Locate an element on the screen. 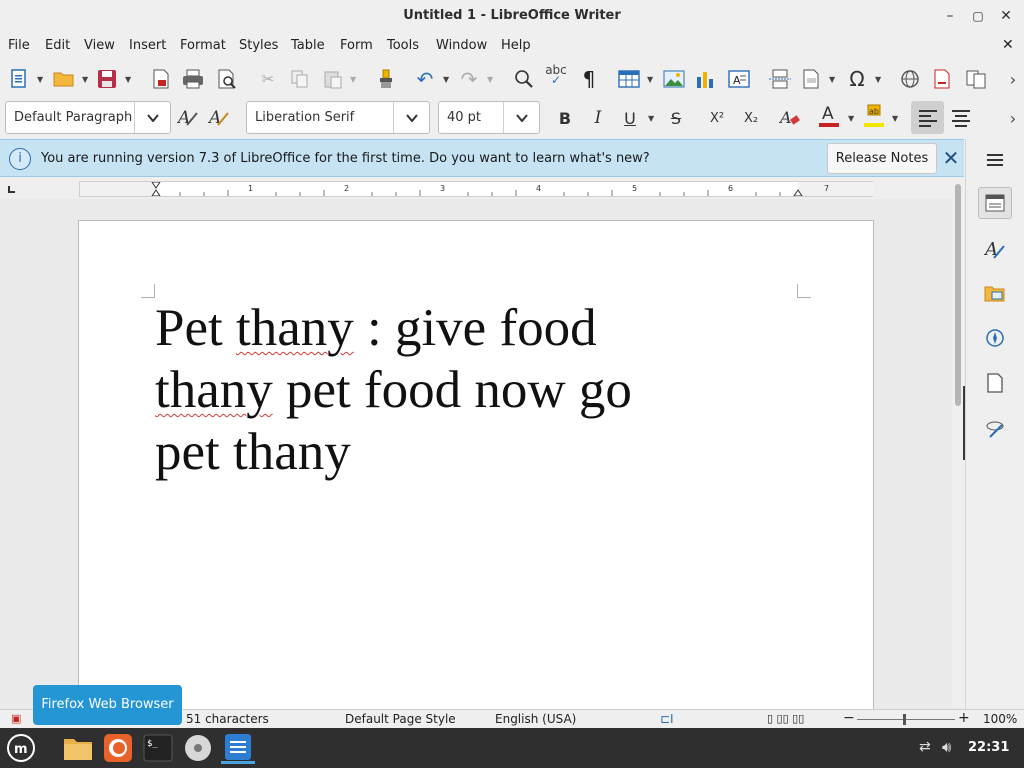 The width and height of the screenshot is (1024, 768). spelling-icon: abc ✓ is located at coordinates (556, 75).